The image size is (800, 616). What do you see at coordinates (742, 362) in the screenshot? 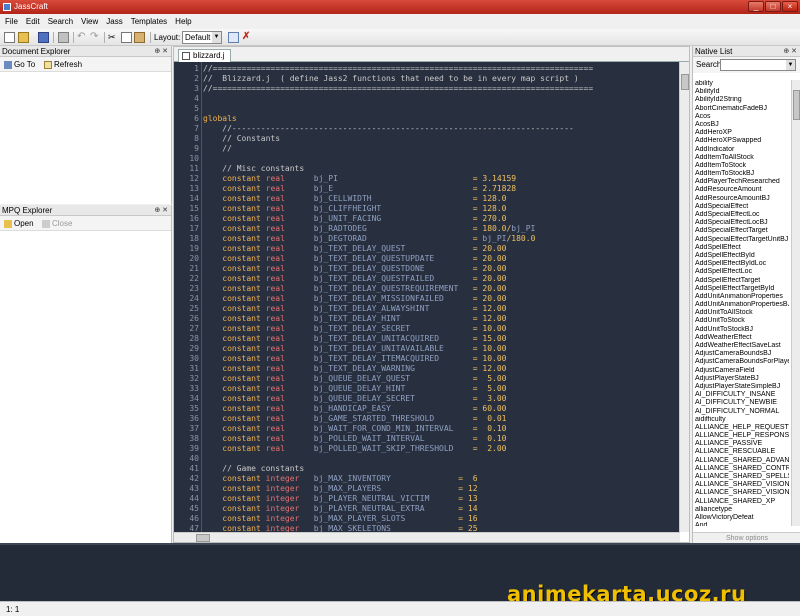
I see `list-item: AdjustCameraBoundsForPlayer` at bounding box center [742, 362].